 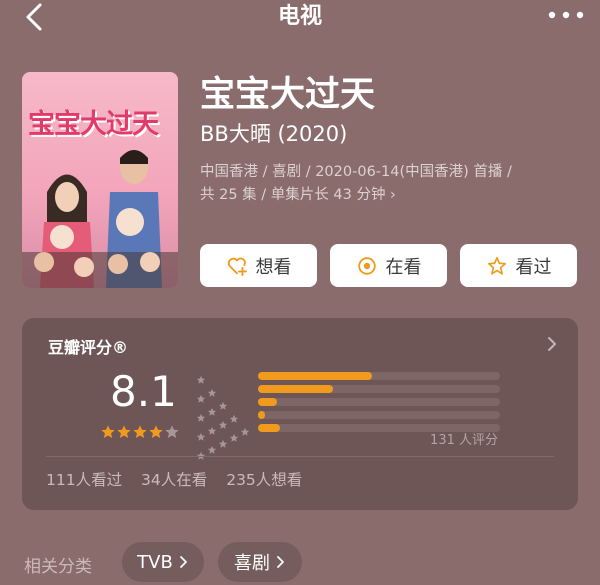 I want to click on show-original-title: BB大晒 (2020), so click(x=274, y=134).